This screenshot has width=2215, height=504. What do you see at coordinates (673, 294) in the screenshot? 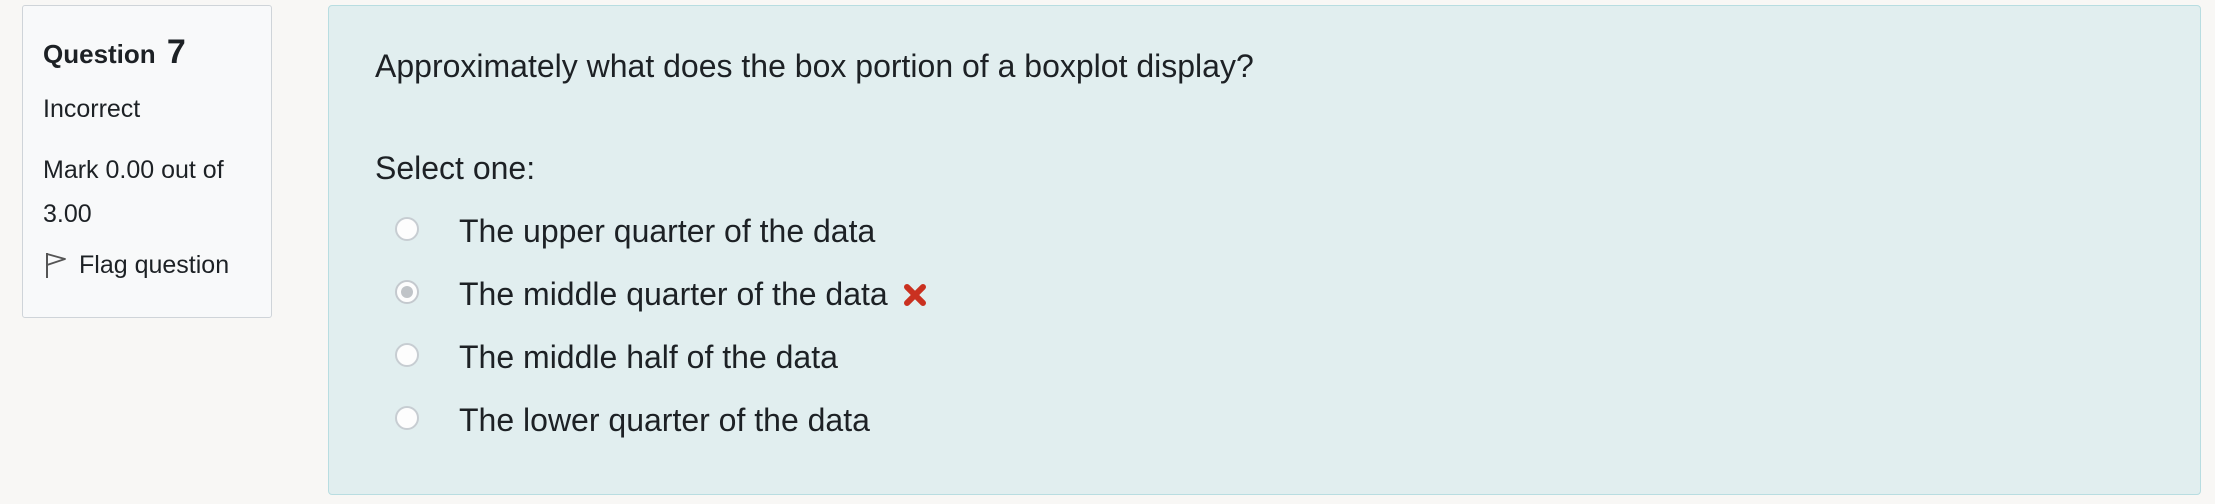
I see `answer-label: The middle quarter of the data` at bounding box center [673, 294].